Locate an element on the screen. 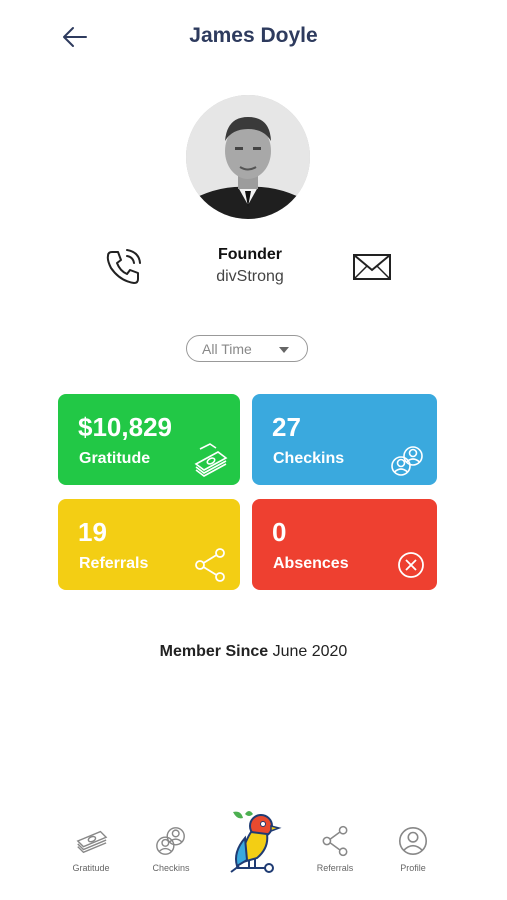  nav-item-checkins: Checkins is located at coordinates (171, 845).